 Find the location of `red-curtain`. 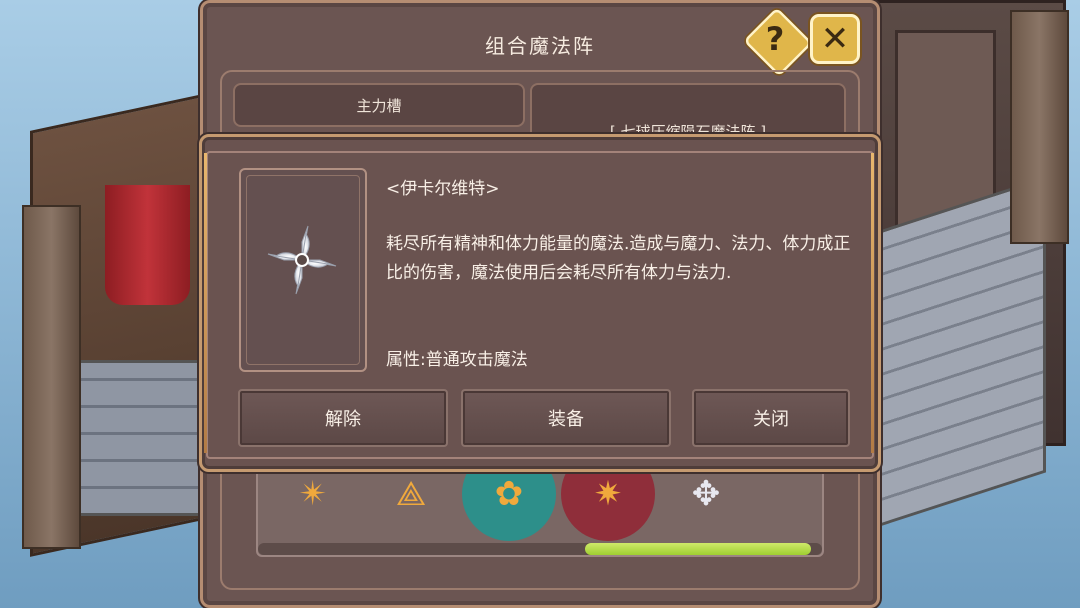

red-curtain is located at coordinates (147, 245).